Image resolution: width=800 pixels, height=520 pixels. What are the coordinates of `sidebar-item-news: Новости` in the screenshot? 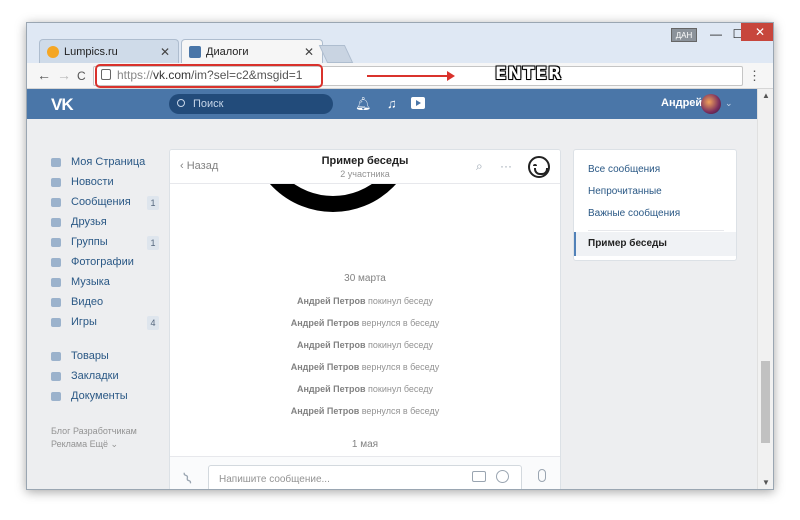 It's located at (104, 183).